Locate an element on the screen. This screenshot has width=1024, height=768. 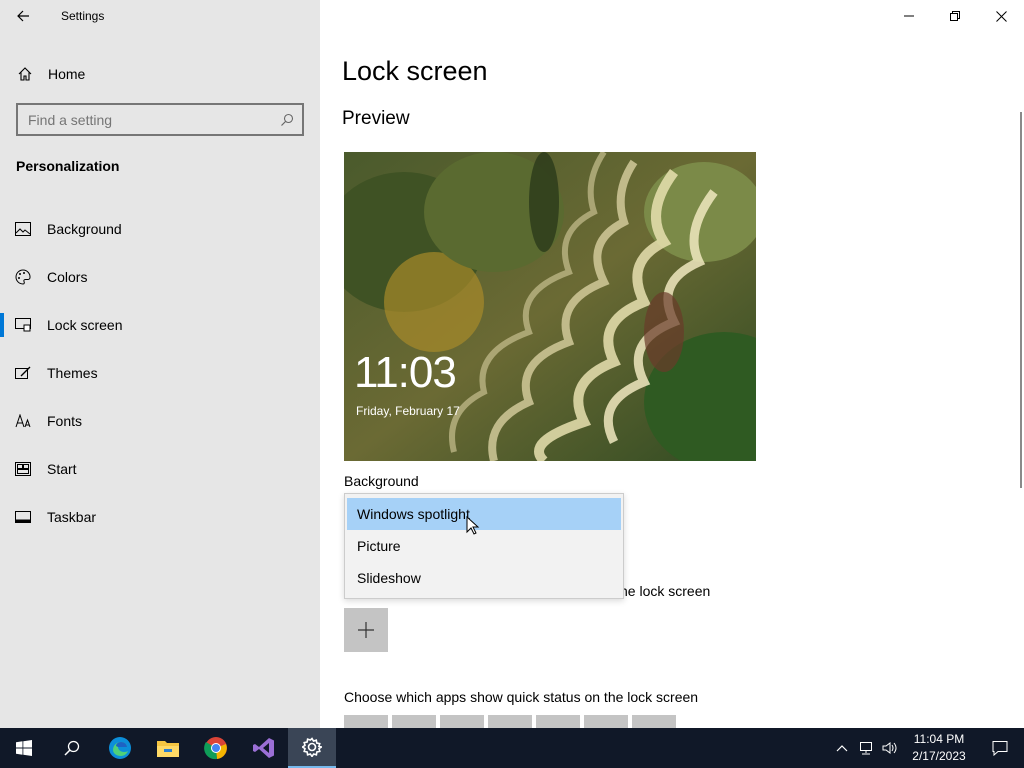
sidebar-item-colors: Colors is located at coordinates (160, 277).